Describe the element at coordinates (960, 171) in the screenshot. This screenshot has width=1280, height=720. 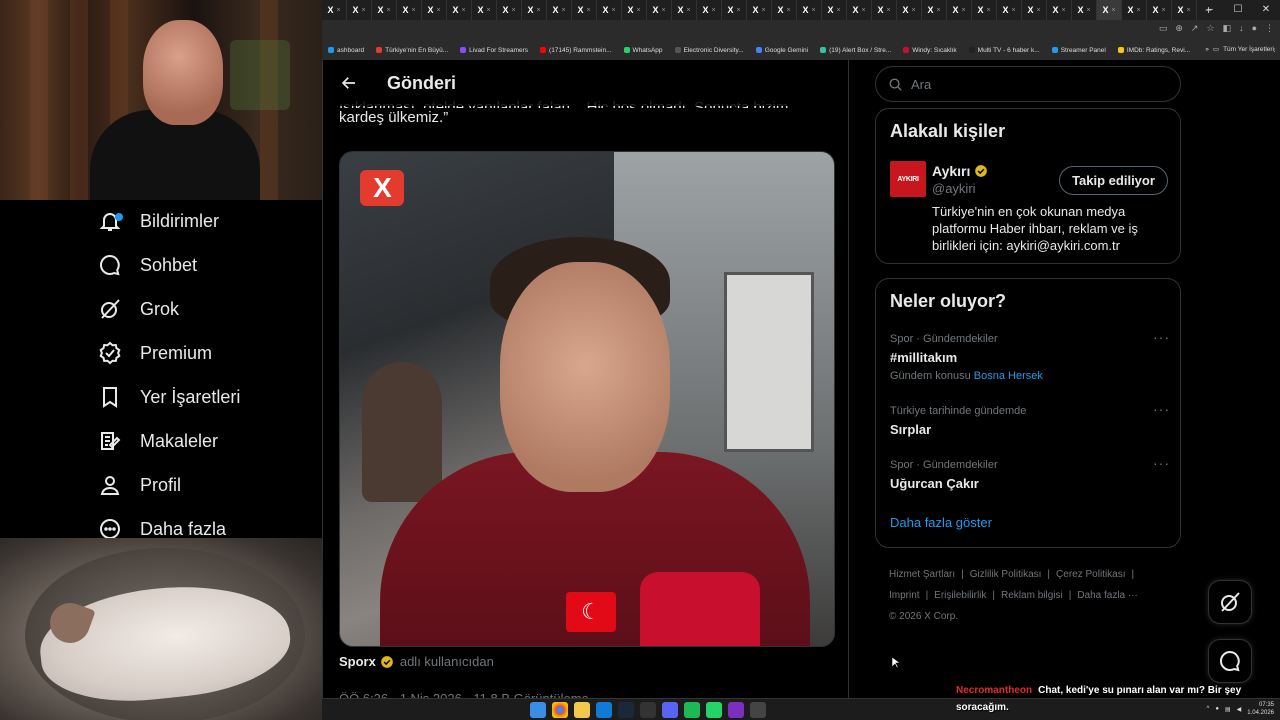
I see `related-person-name: Aykırı` at that location.